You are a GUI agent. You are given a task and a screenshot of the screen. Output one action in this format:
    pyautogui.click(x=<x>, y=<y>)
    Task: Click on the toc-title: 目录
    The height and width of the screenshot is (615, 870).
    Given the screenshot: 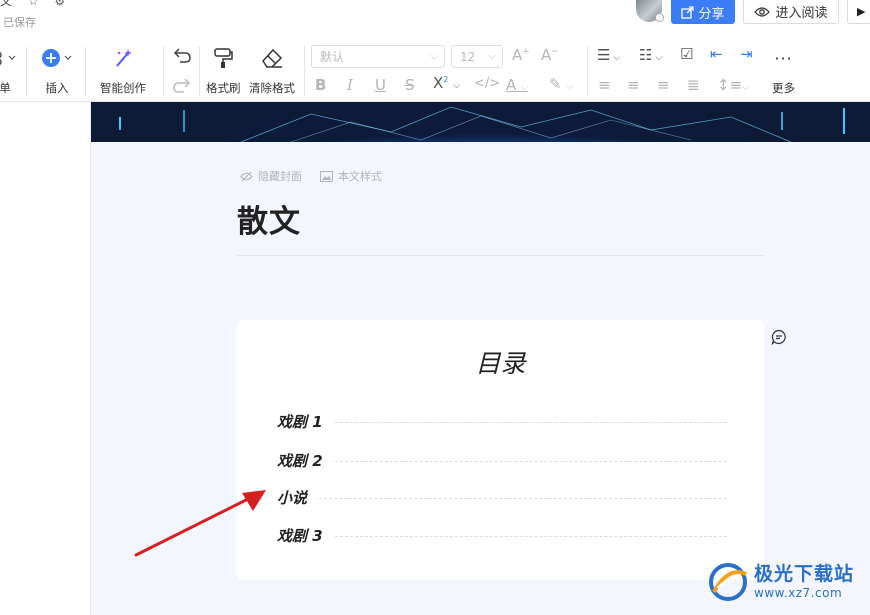 What is the action you would take?
    pyautogui.click(x=500, y=363)
    